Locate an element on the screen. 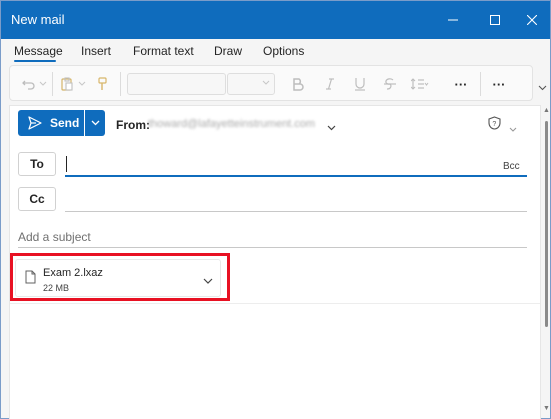 This screenshot has width=551, height=419. window-title: New mail is located at coordinates (38, 19).